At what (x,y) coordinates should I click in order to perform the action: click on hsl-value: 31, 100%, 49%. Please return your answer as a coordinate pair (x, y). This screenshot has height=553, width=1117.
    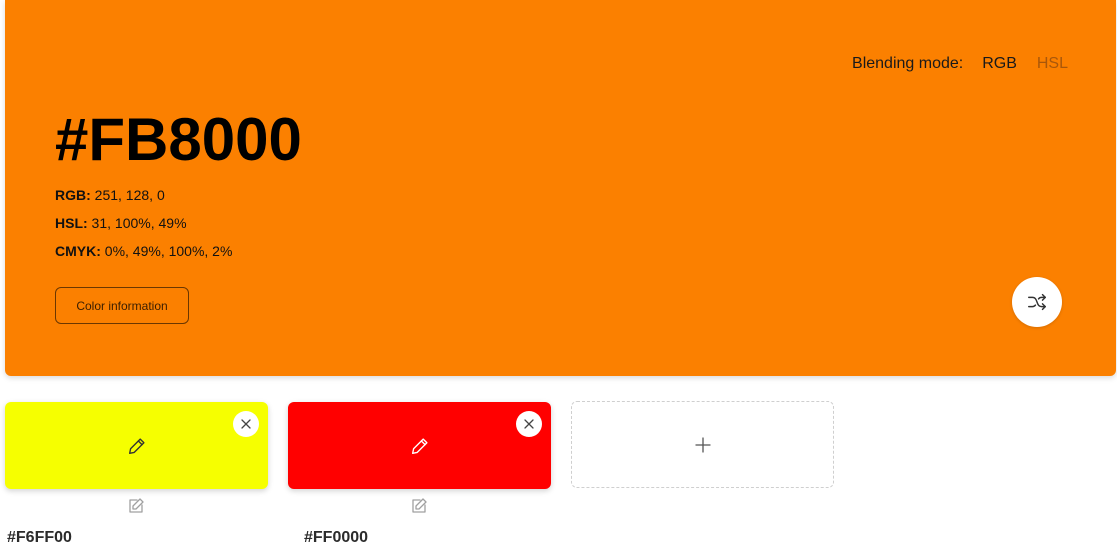
    Looking at the image, I should click on (137, 223).